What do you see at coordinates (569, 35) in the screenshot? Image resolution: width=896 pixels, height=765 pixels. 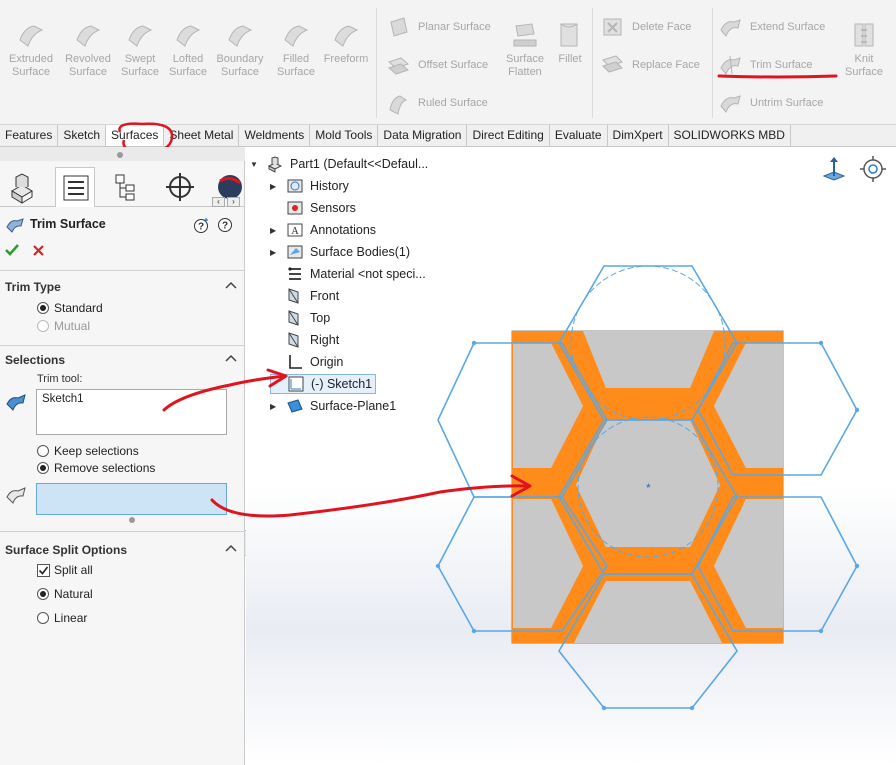 I see `fillet-icon` at bounding box center [569, 35].